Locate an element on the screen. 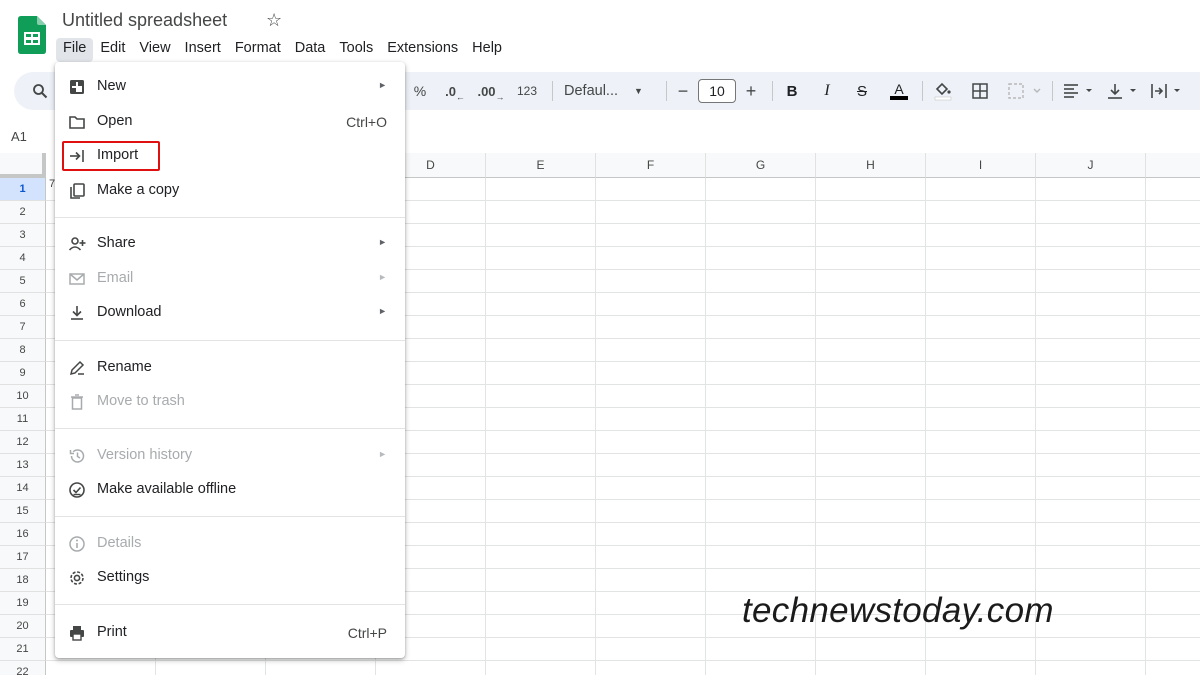 The width and height of the screenshot is (1200, 675). row-header: 18 is located at coordinates (23, 580).